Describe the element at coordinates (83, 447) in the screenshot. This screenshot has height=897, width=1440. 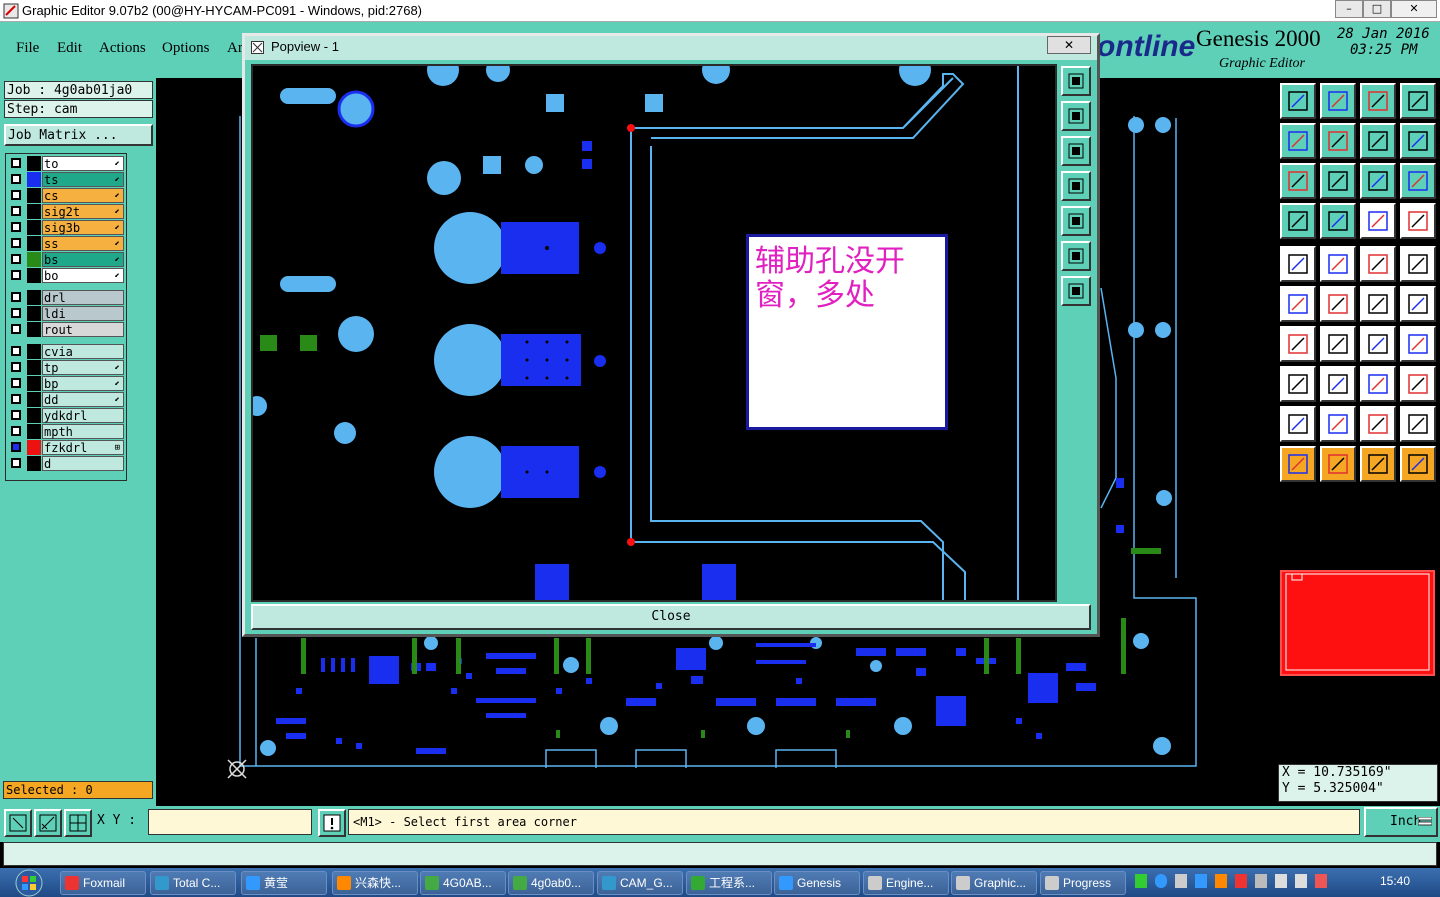
I see `layer-name: fzkdrl ⊞` at that location.